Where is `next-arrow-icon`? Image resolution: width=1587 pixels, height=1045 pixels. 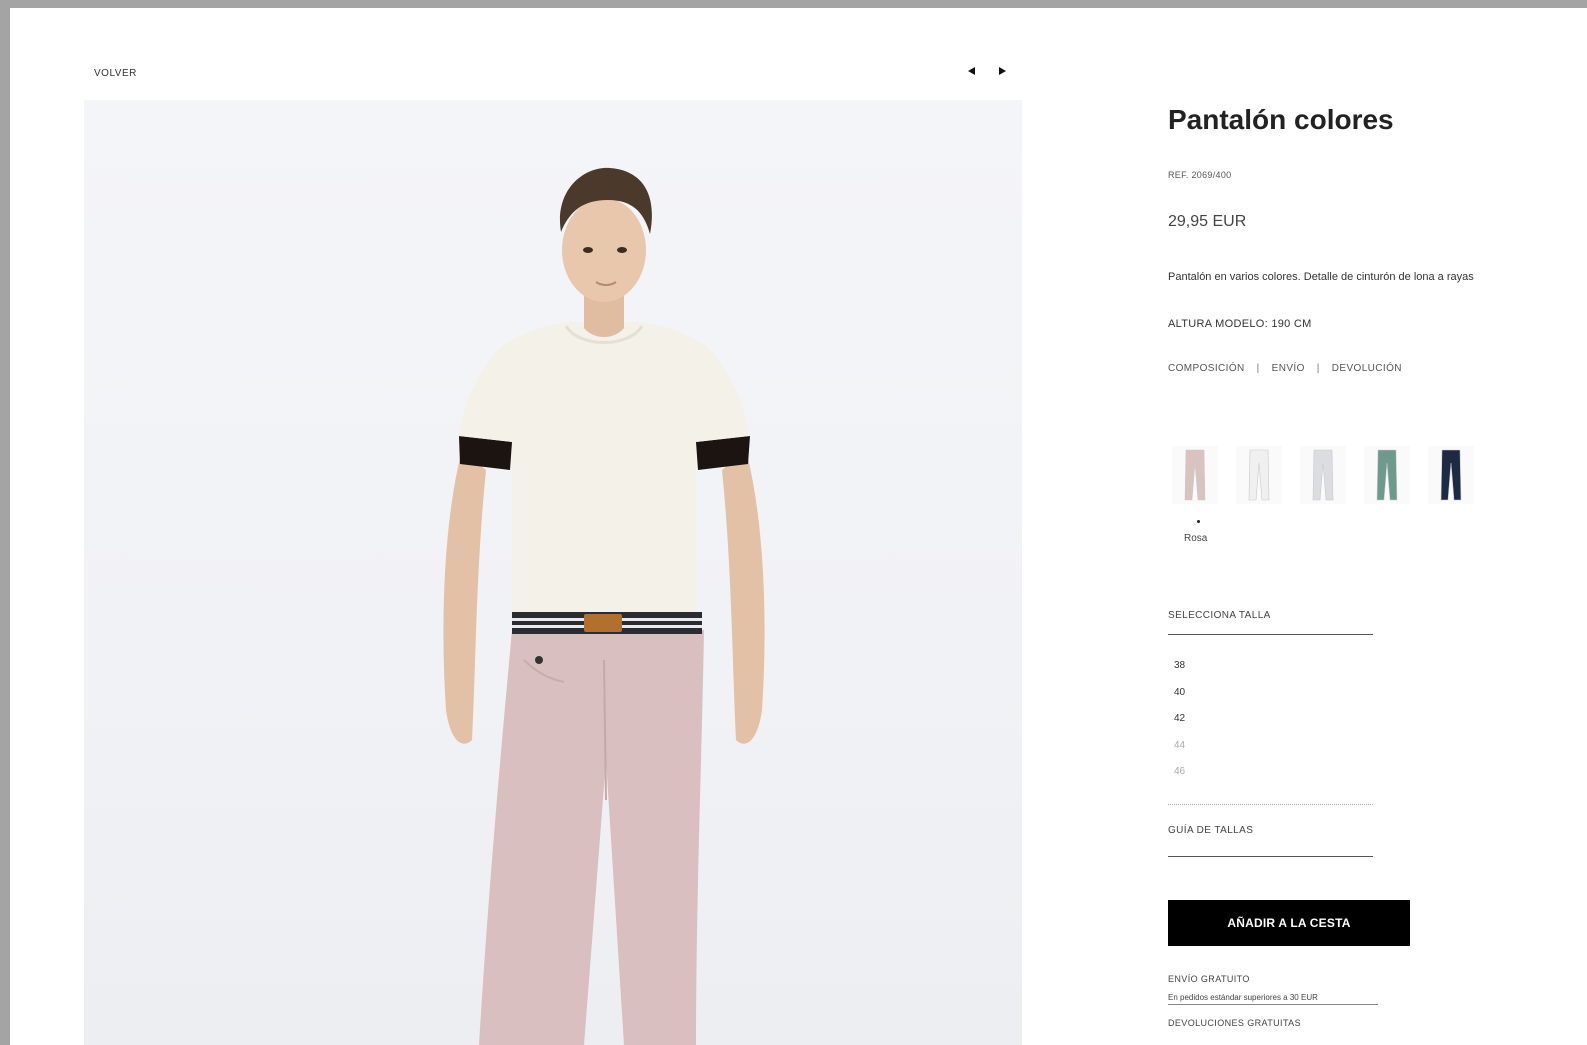 next-arrow-icon is located at coordinates (1002, 71).